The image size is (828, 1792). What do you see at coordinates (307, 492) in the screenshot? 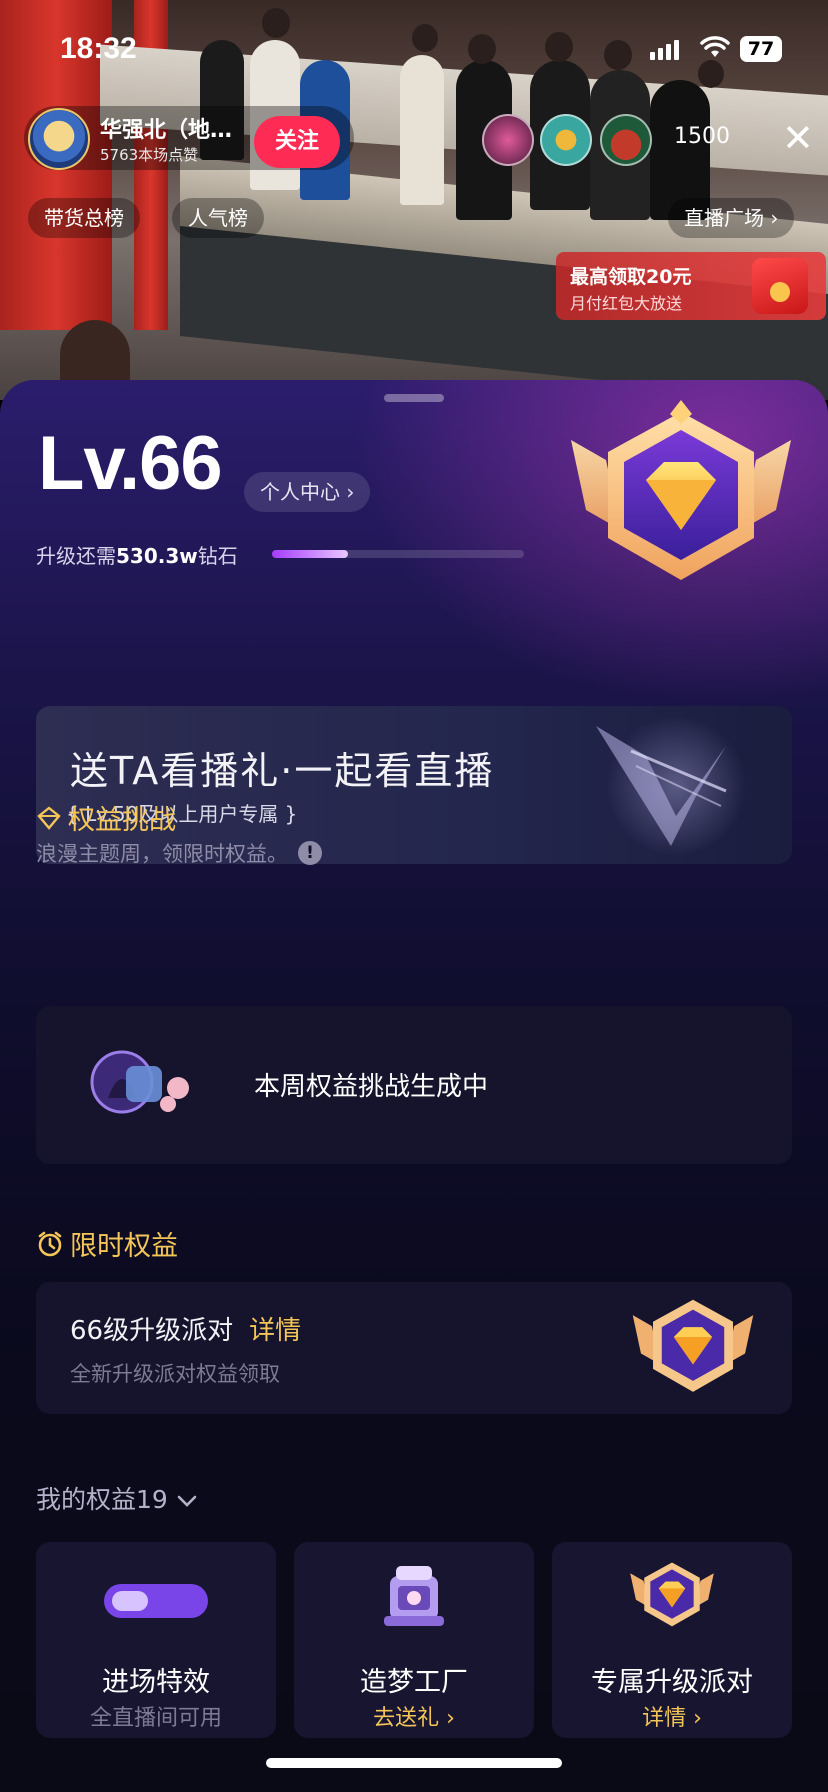
I see `personal-center-button: 个人中心 ›` at bounding box center [307, 492].